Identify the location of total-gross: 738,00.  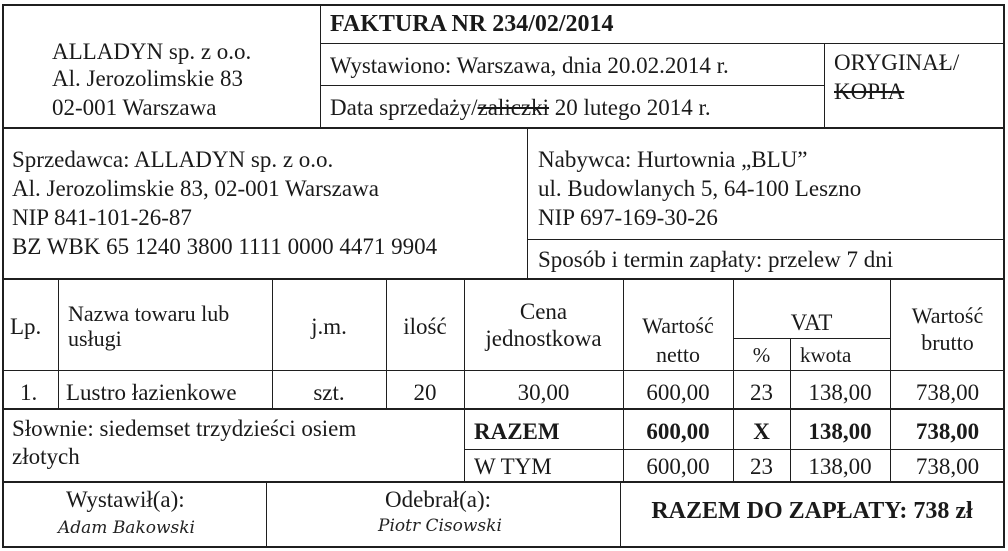
(947, 431).